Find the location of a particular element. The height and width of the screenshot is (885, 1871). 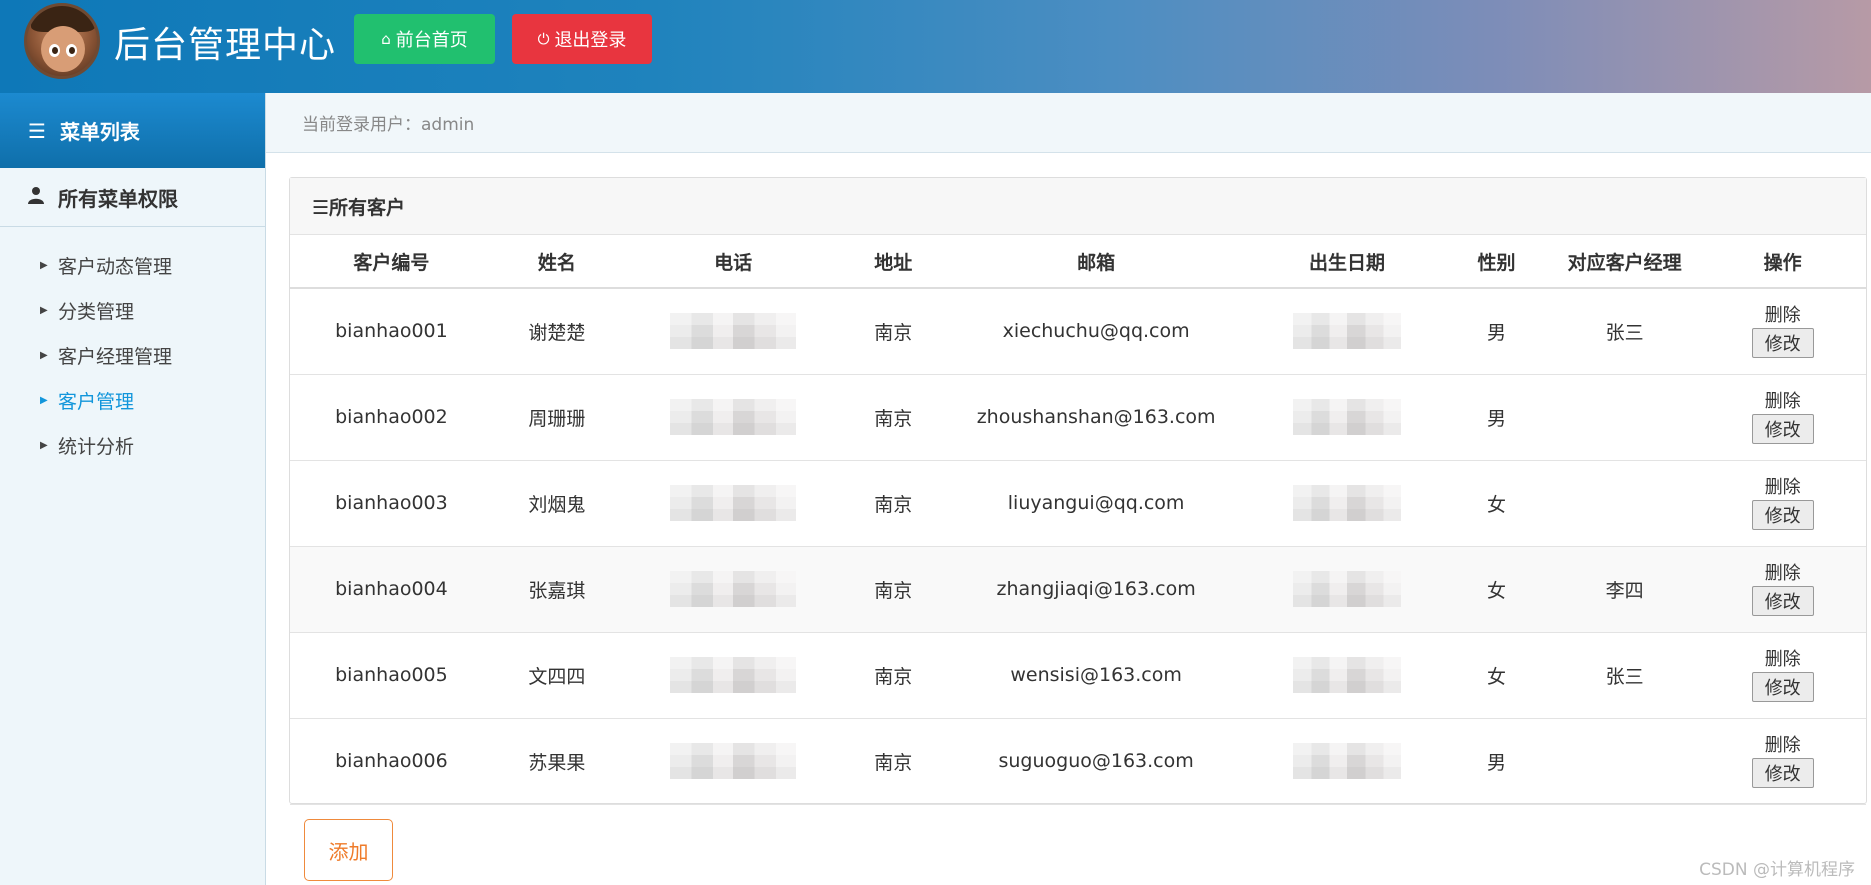

cell-id: bianhao005 is located at coordinates (391, 675).